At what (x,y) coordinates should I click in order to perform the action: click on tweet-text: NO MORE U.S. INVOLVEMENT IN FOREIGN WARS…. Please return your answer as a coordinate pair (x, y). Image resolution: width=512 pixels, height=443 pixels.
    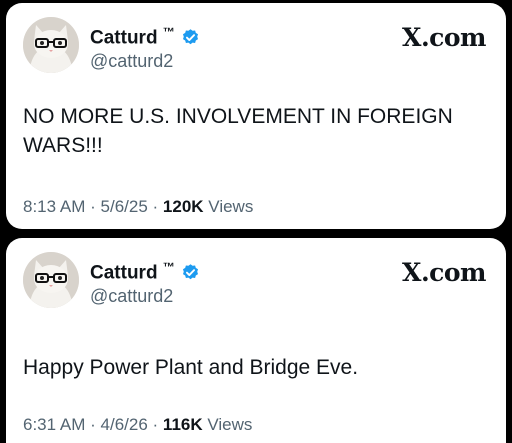
    Looking at the image, I should click on (238, 131).